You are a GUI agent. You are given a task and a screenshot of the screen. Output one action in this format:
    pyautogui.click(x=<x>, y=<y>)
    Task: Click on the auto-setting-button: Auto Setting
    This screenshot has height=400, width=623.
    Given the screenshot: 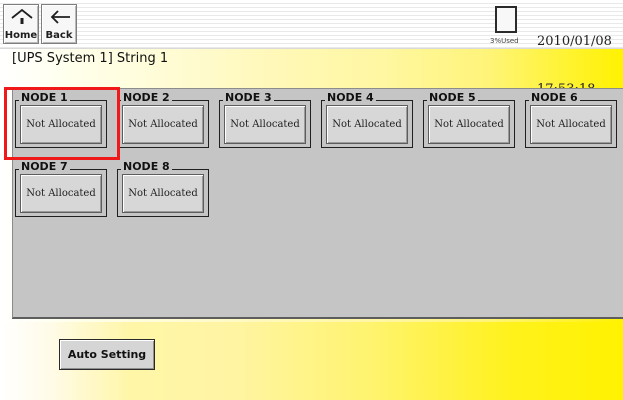 What is the action you would take?
    pyautogui.click(x=107, y=354)
    